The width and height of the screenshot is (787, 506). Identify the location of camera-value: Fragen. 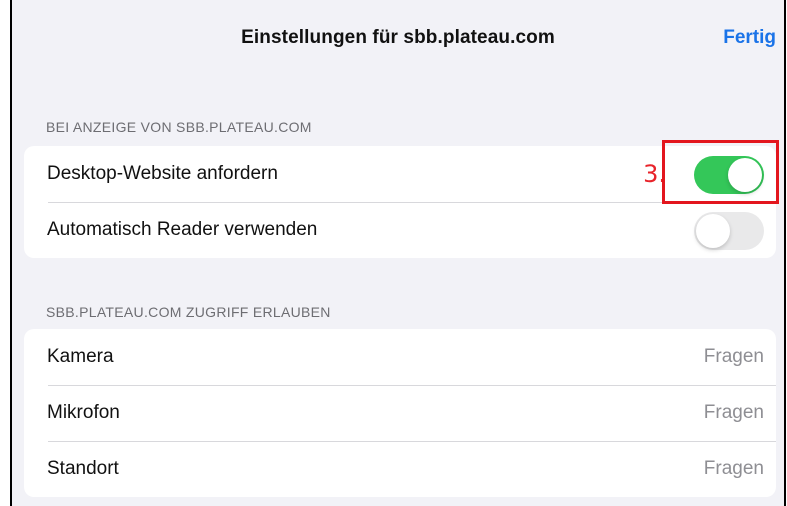
(733, 356).